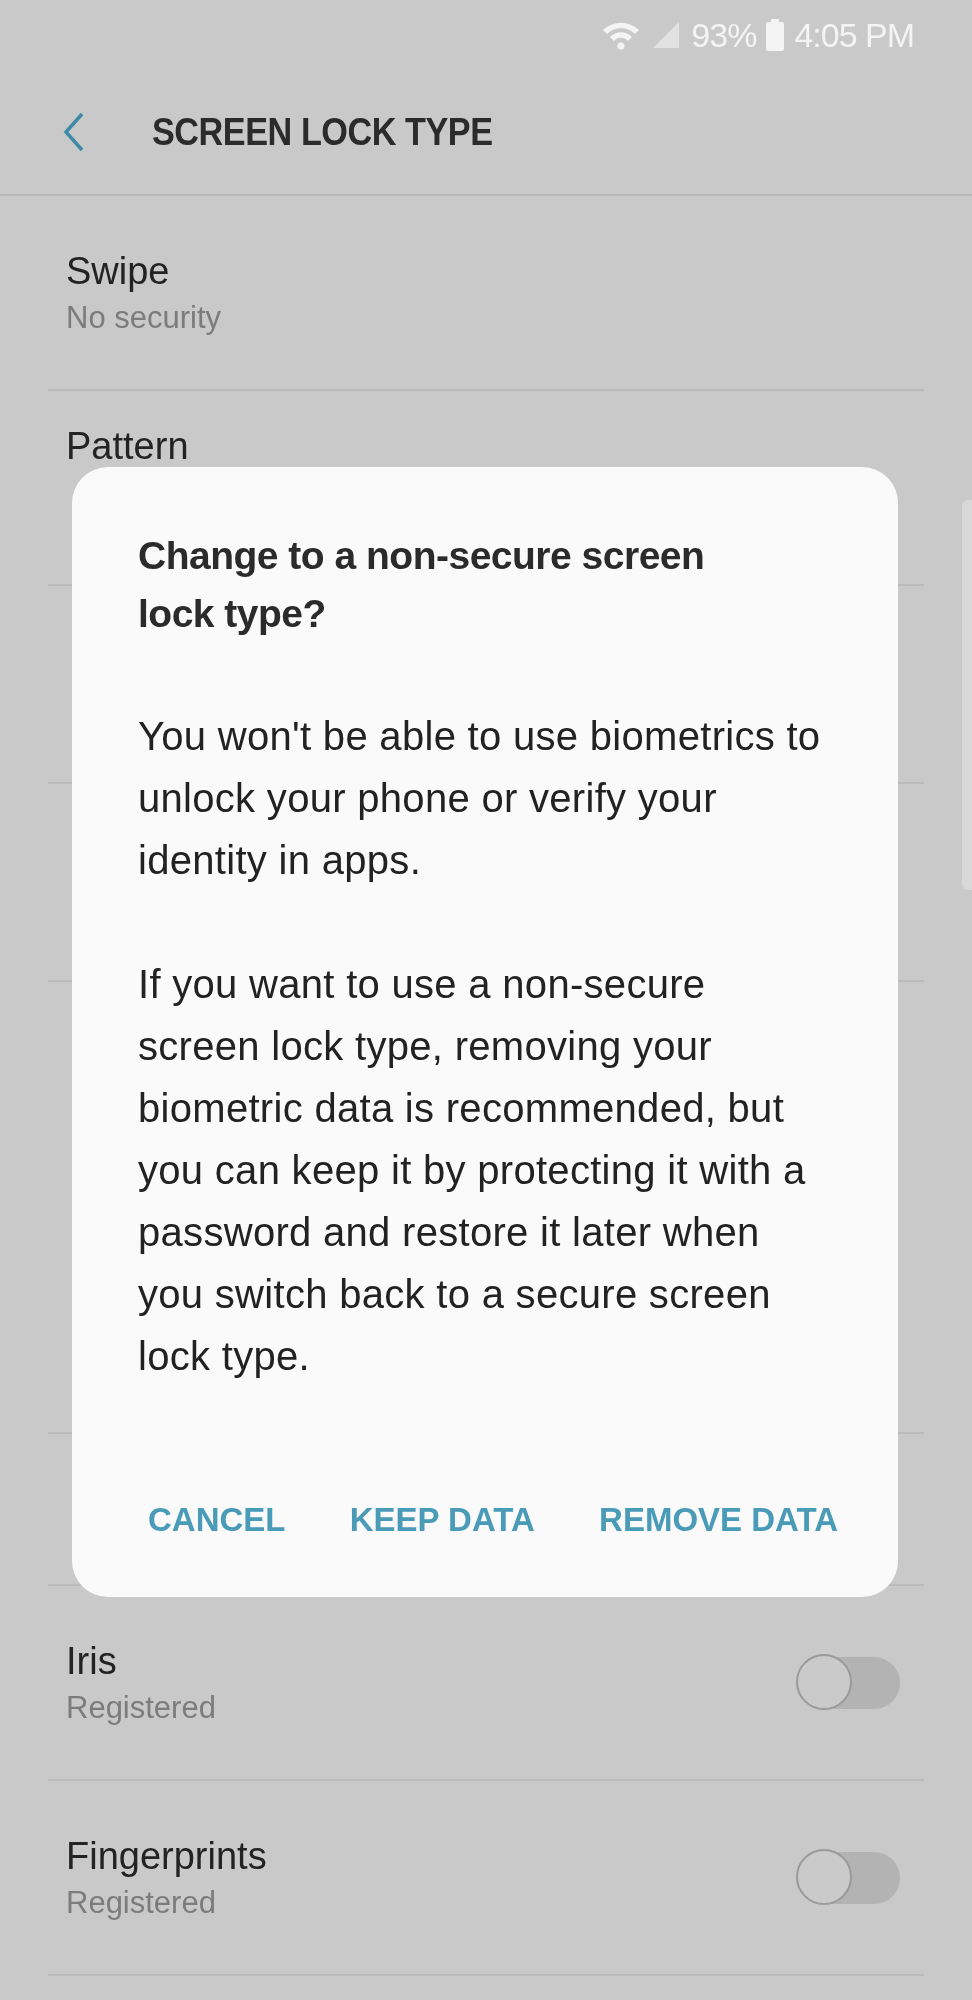 The image size is (972, 2000). What do you see at coordinates (166, 1856) in the screenshot?
I see `item-title: Fingerprints` at bounding box center [166, 1856].